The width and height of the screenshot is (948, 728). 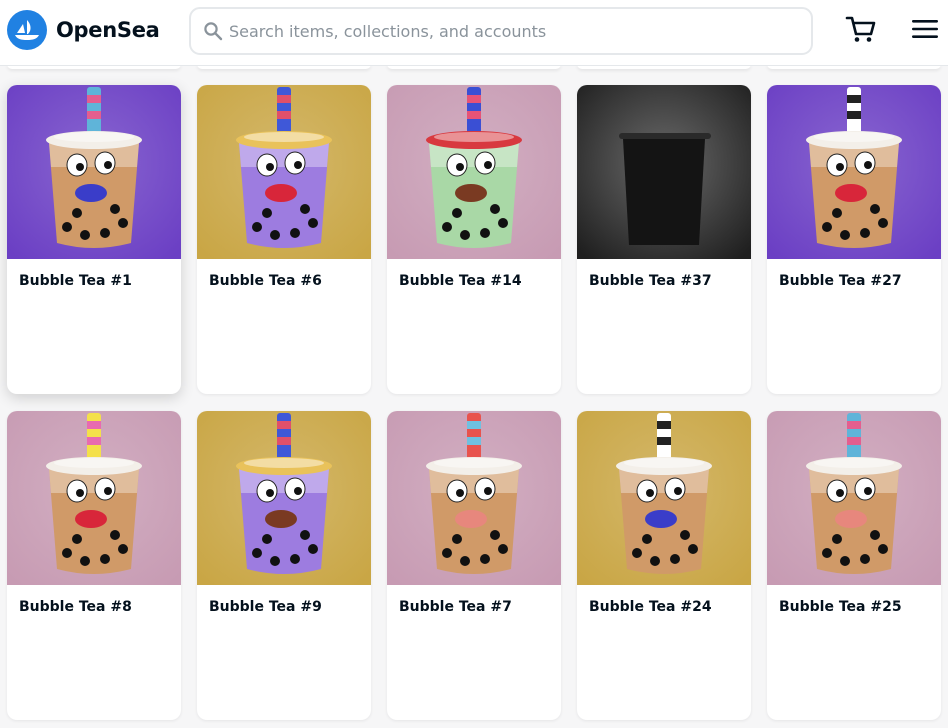 I want to click on nft-card: Bubble Tea #9, so click(x=284, y=565).